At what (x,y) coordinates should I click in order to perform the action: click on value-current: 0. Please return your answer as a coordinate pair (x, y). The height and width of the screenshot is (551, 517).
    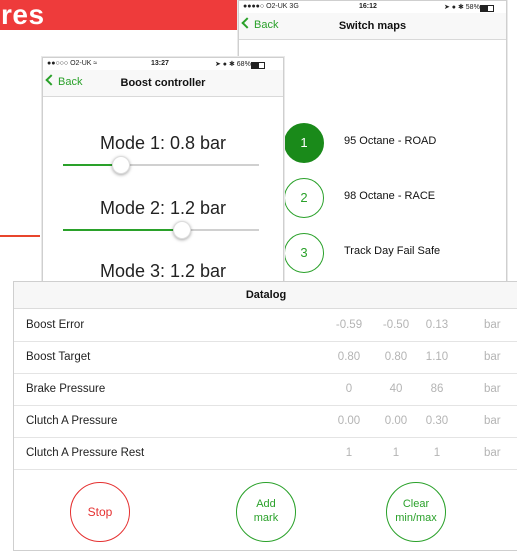
    Looking at the image, I should click on (349, 389).